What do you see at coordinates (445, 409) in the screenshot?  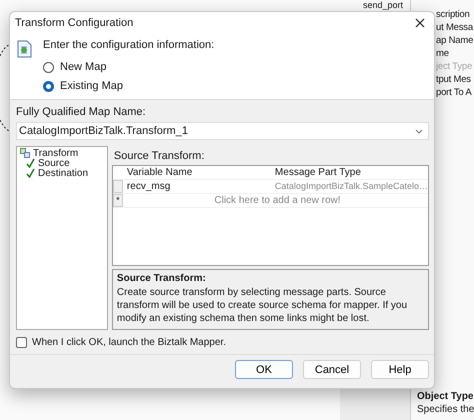 I see `property-description: Specifies the` at bounding box center [445, 409].